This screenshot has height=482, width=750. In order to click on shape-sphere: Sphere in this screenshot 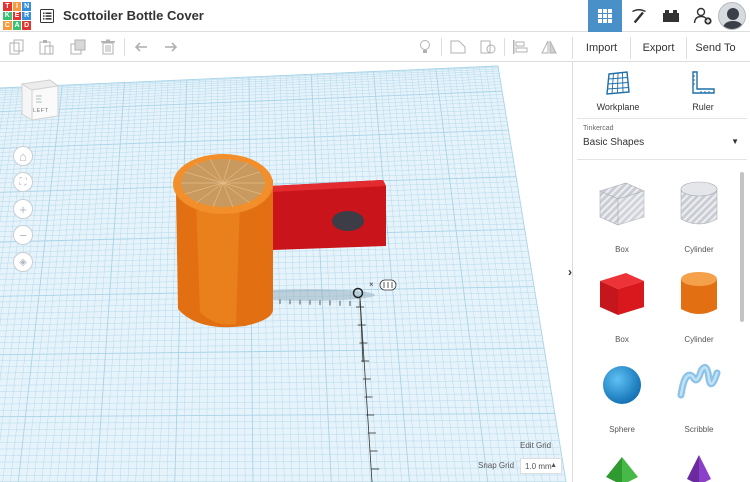, I will do `click(622, 398)`.